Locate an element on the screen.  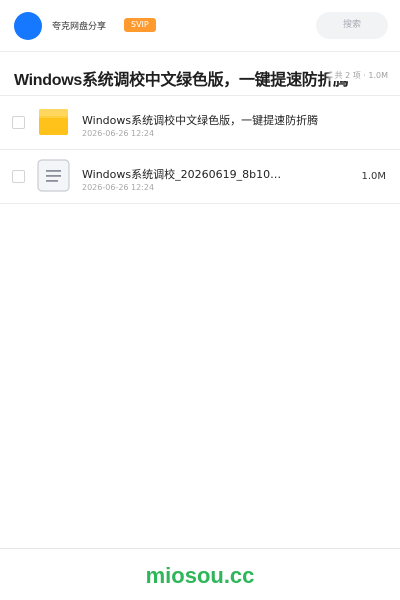
title-bar: Windows系统调校中文绿色版，一键提速防折腾 共 2 项 · 1.0M is located at coordinates (200, 74).